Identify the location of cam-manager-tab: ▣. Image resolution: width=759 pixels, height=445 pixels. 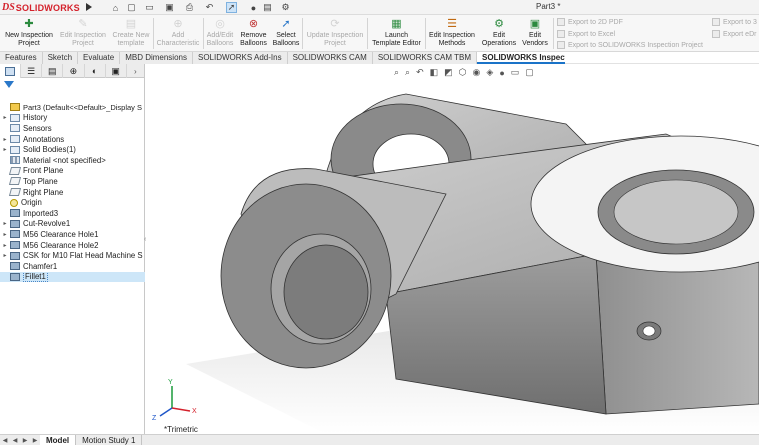
(116, 71).